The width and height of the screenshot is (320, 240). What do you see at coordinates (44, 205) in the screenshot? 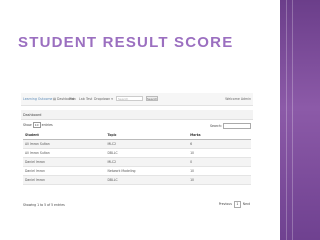
I see `table-info: Showing 1 to 5 of 5 entries` at bounding box center [44, 205].